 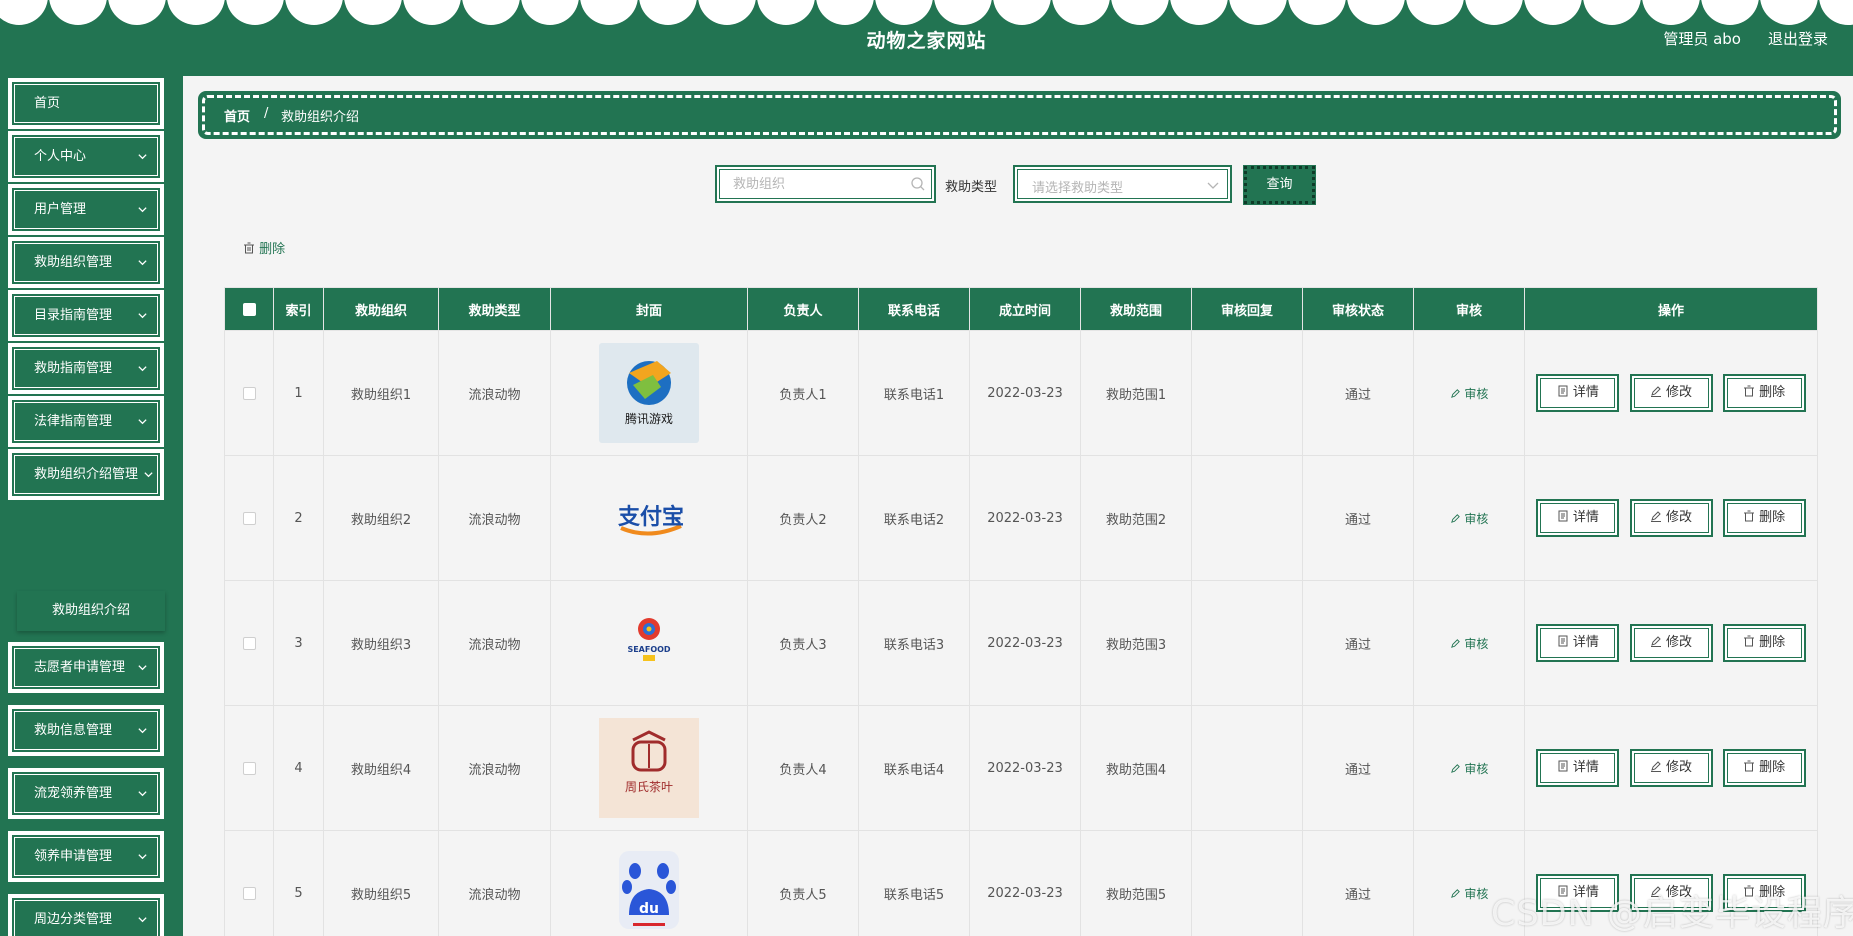 What do you see at coordinates (1122, 184) in the screenshot?
I see `rescue-type-select: 请选择救助类型` at bounding box center [1122, 184].